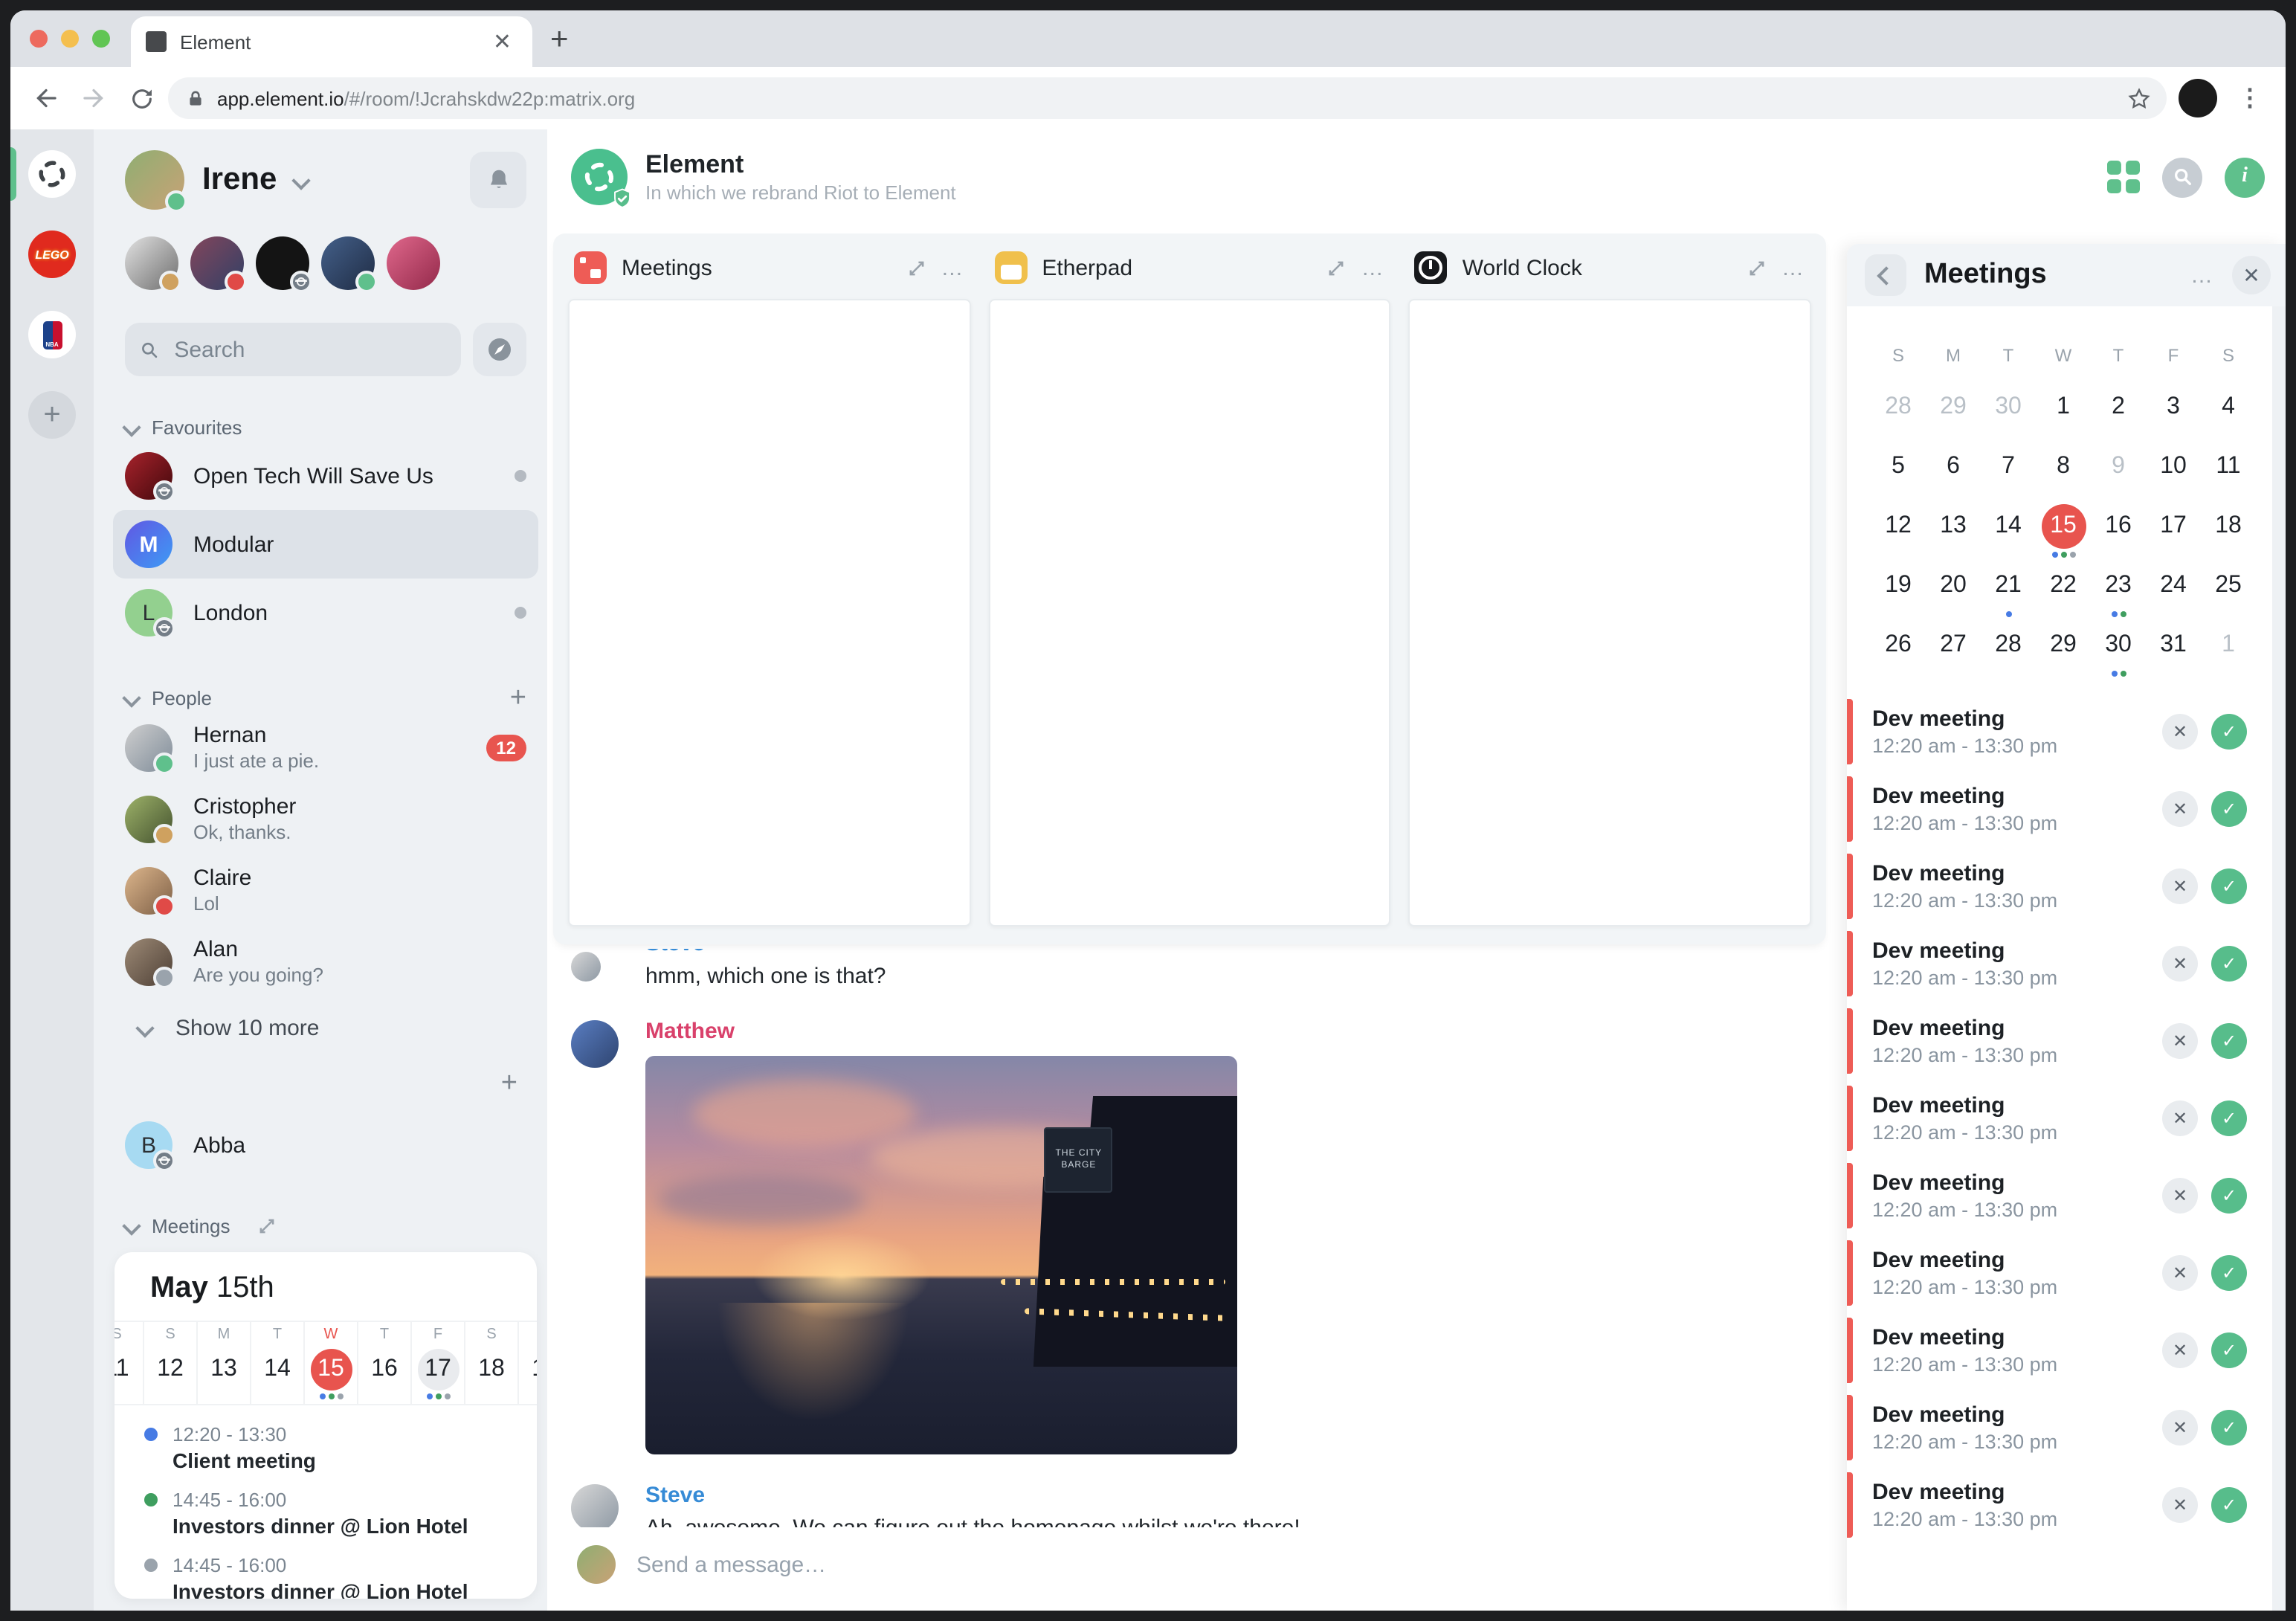 Image resolution: width=2296 pixels, height=1621 pixels. Describe the element at coordinates (528, 1363) in the screenshot. I see `mini-calendar-day: S 19` at that location.